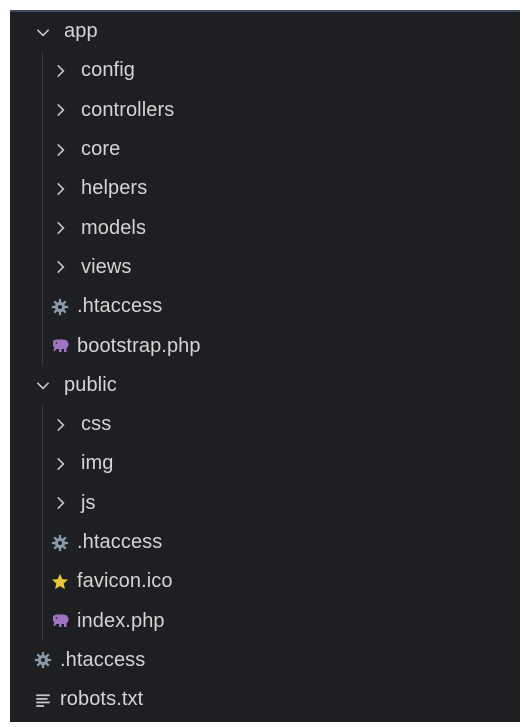 The image size is (523, 727). What do you see at coordinates (114, 188) in the screenshot?
I see `tree-item-label: helpers` at bounding box center [114, 188].